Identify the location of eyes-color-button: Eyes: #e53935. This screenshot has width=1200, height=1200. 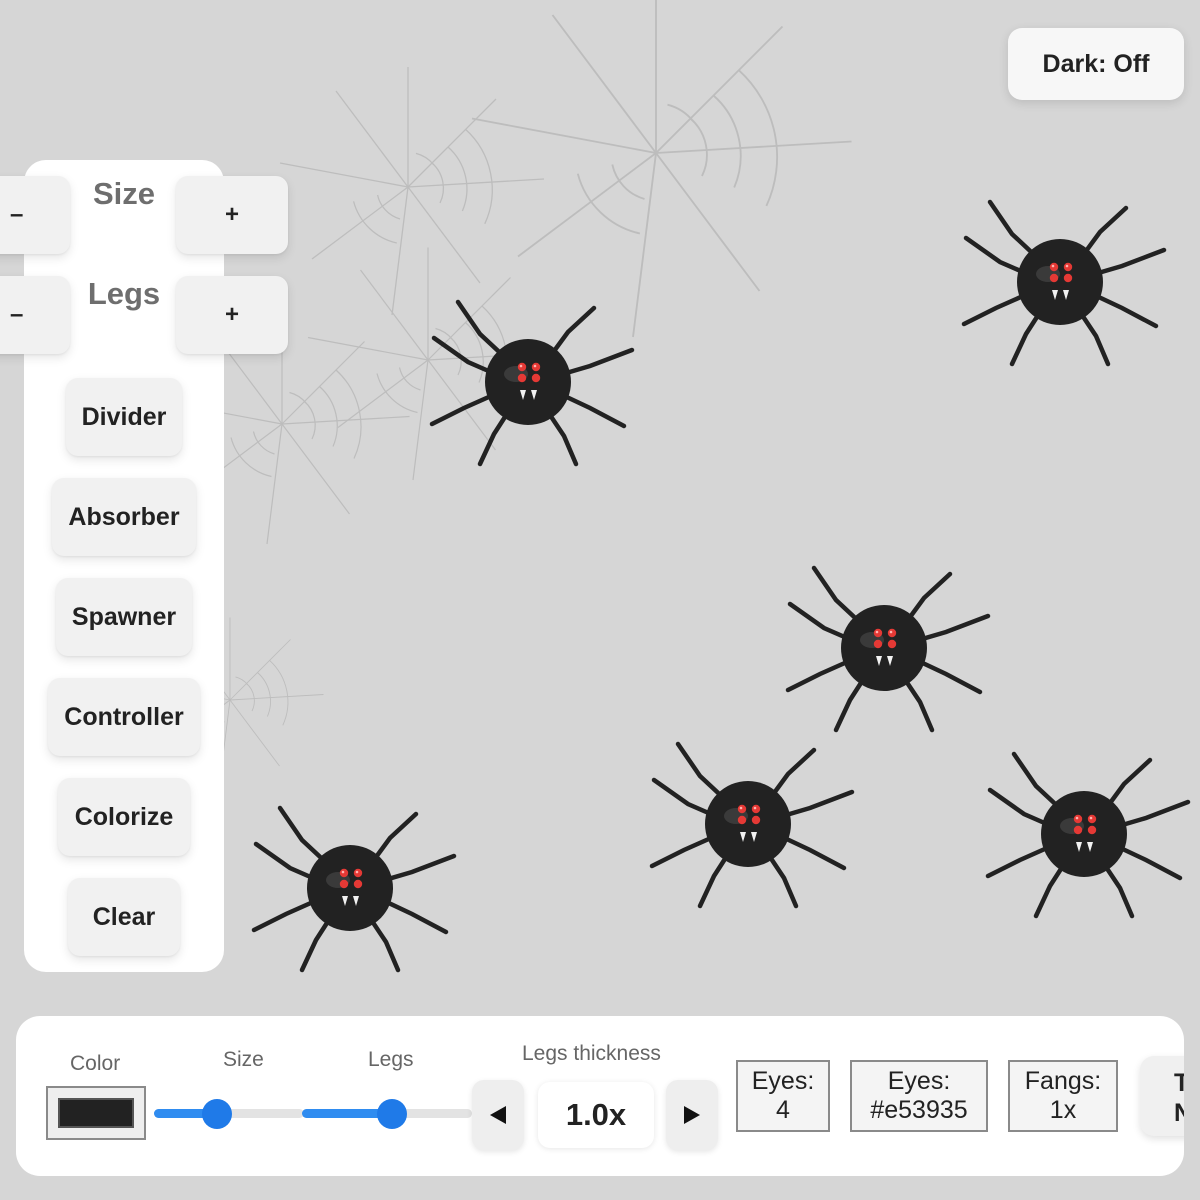
(919, 1096).